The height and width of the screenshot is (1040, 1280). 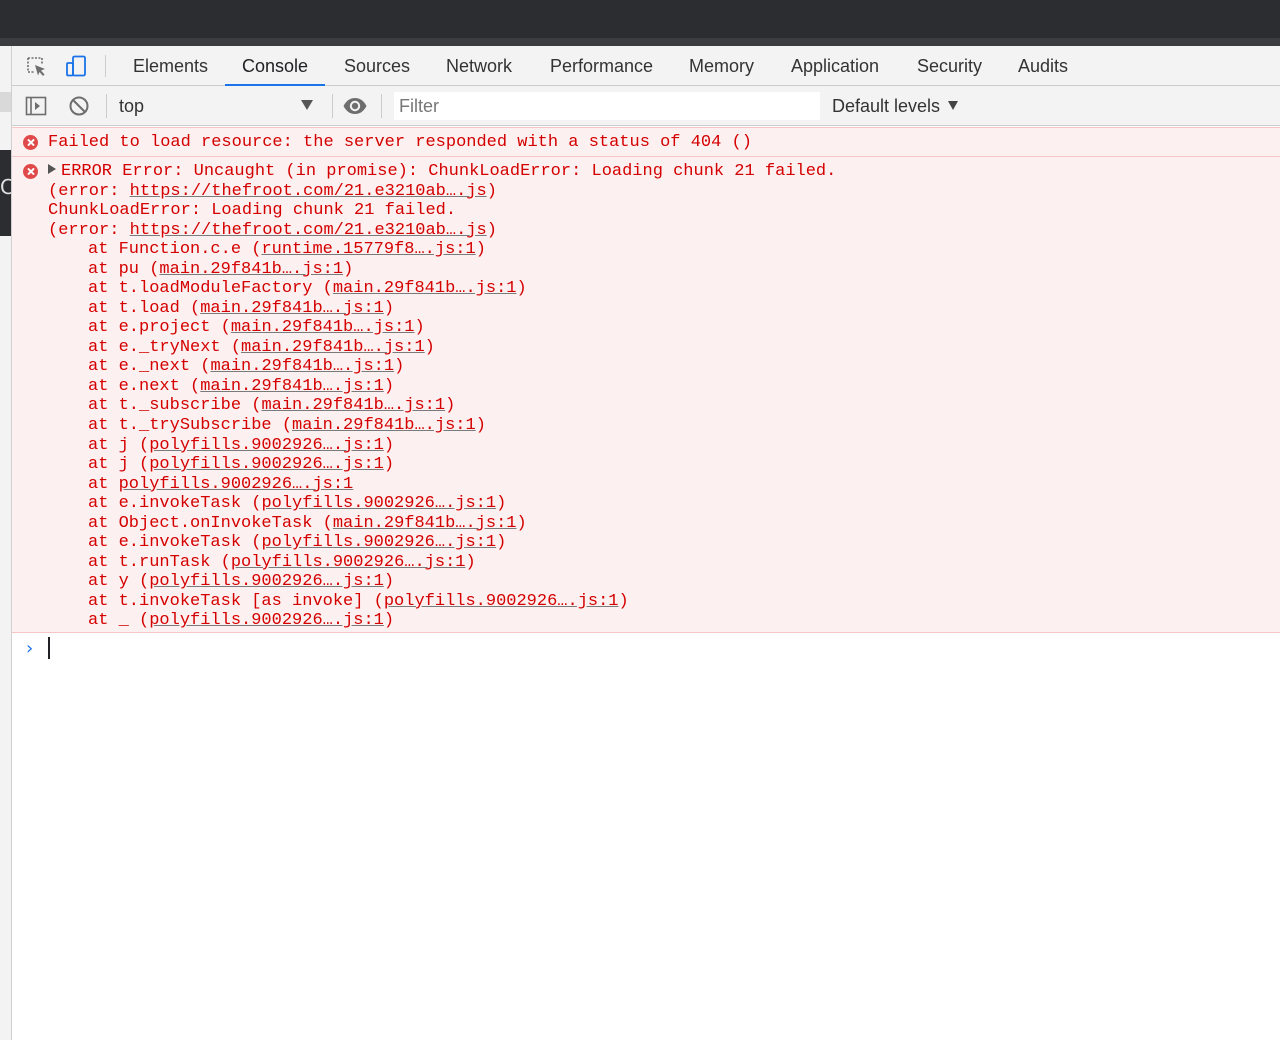 I want to click on stack-frame: at y (polyfills.9002926….js:1), so click(x=241, y=582).